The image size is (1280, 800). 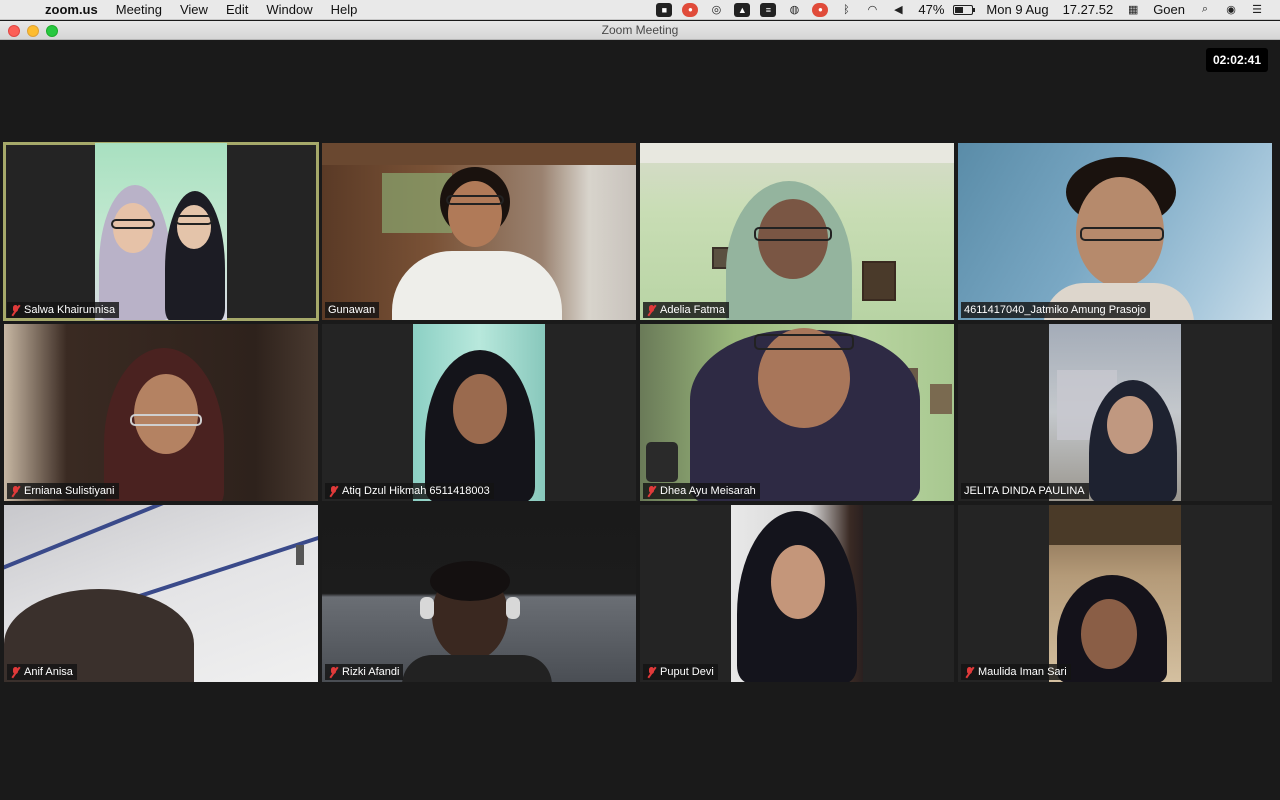 I want to click on participant-tile: Atiq Dzul Hikmah 6511418003, so click(x=479, y=412).